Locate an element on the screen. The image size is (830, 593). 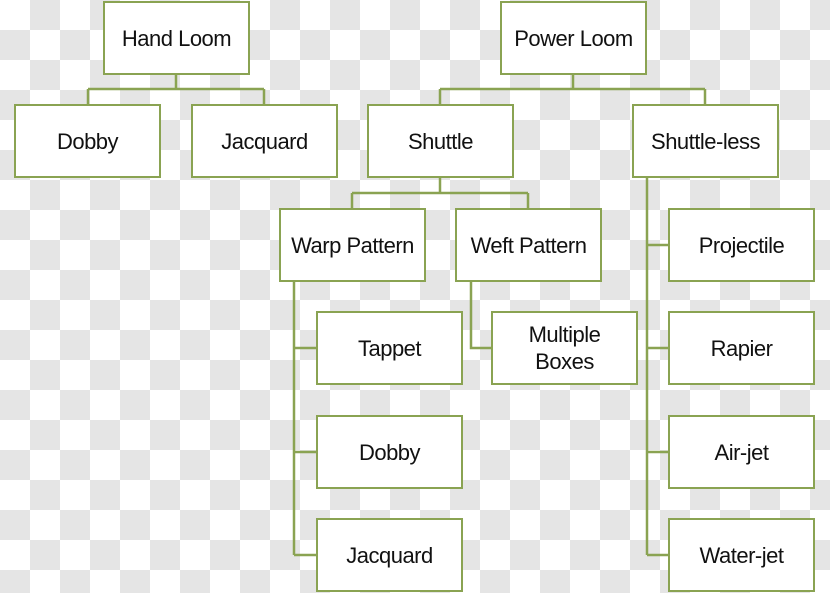
connector-shuttle is located at coordinates (440, 193).